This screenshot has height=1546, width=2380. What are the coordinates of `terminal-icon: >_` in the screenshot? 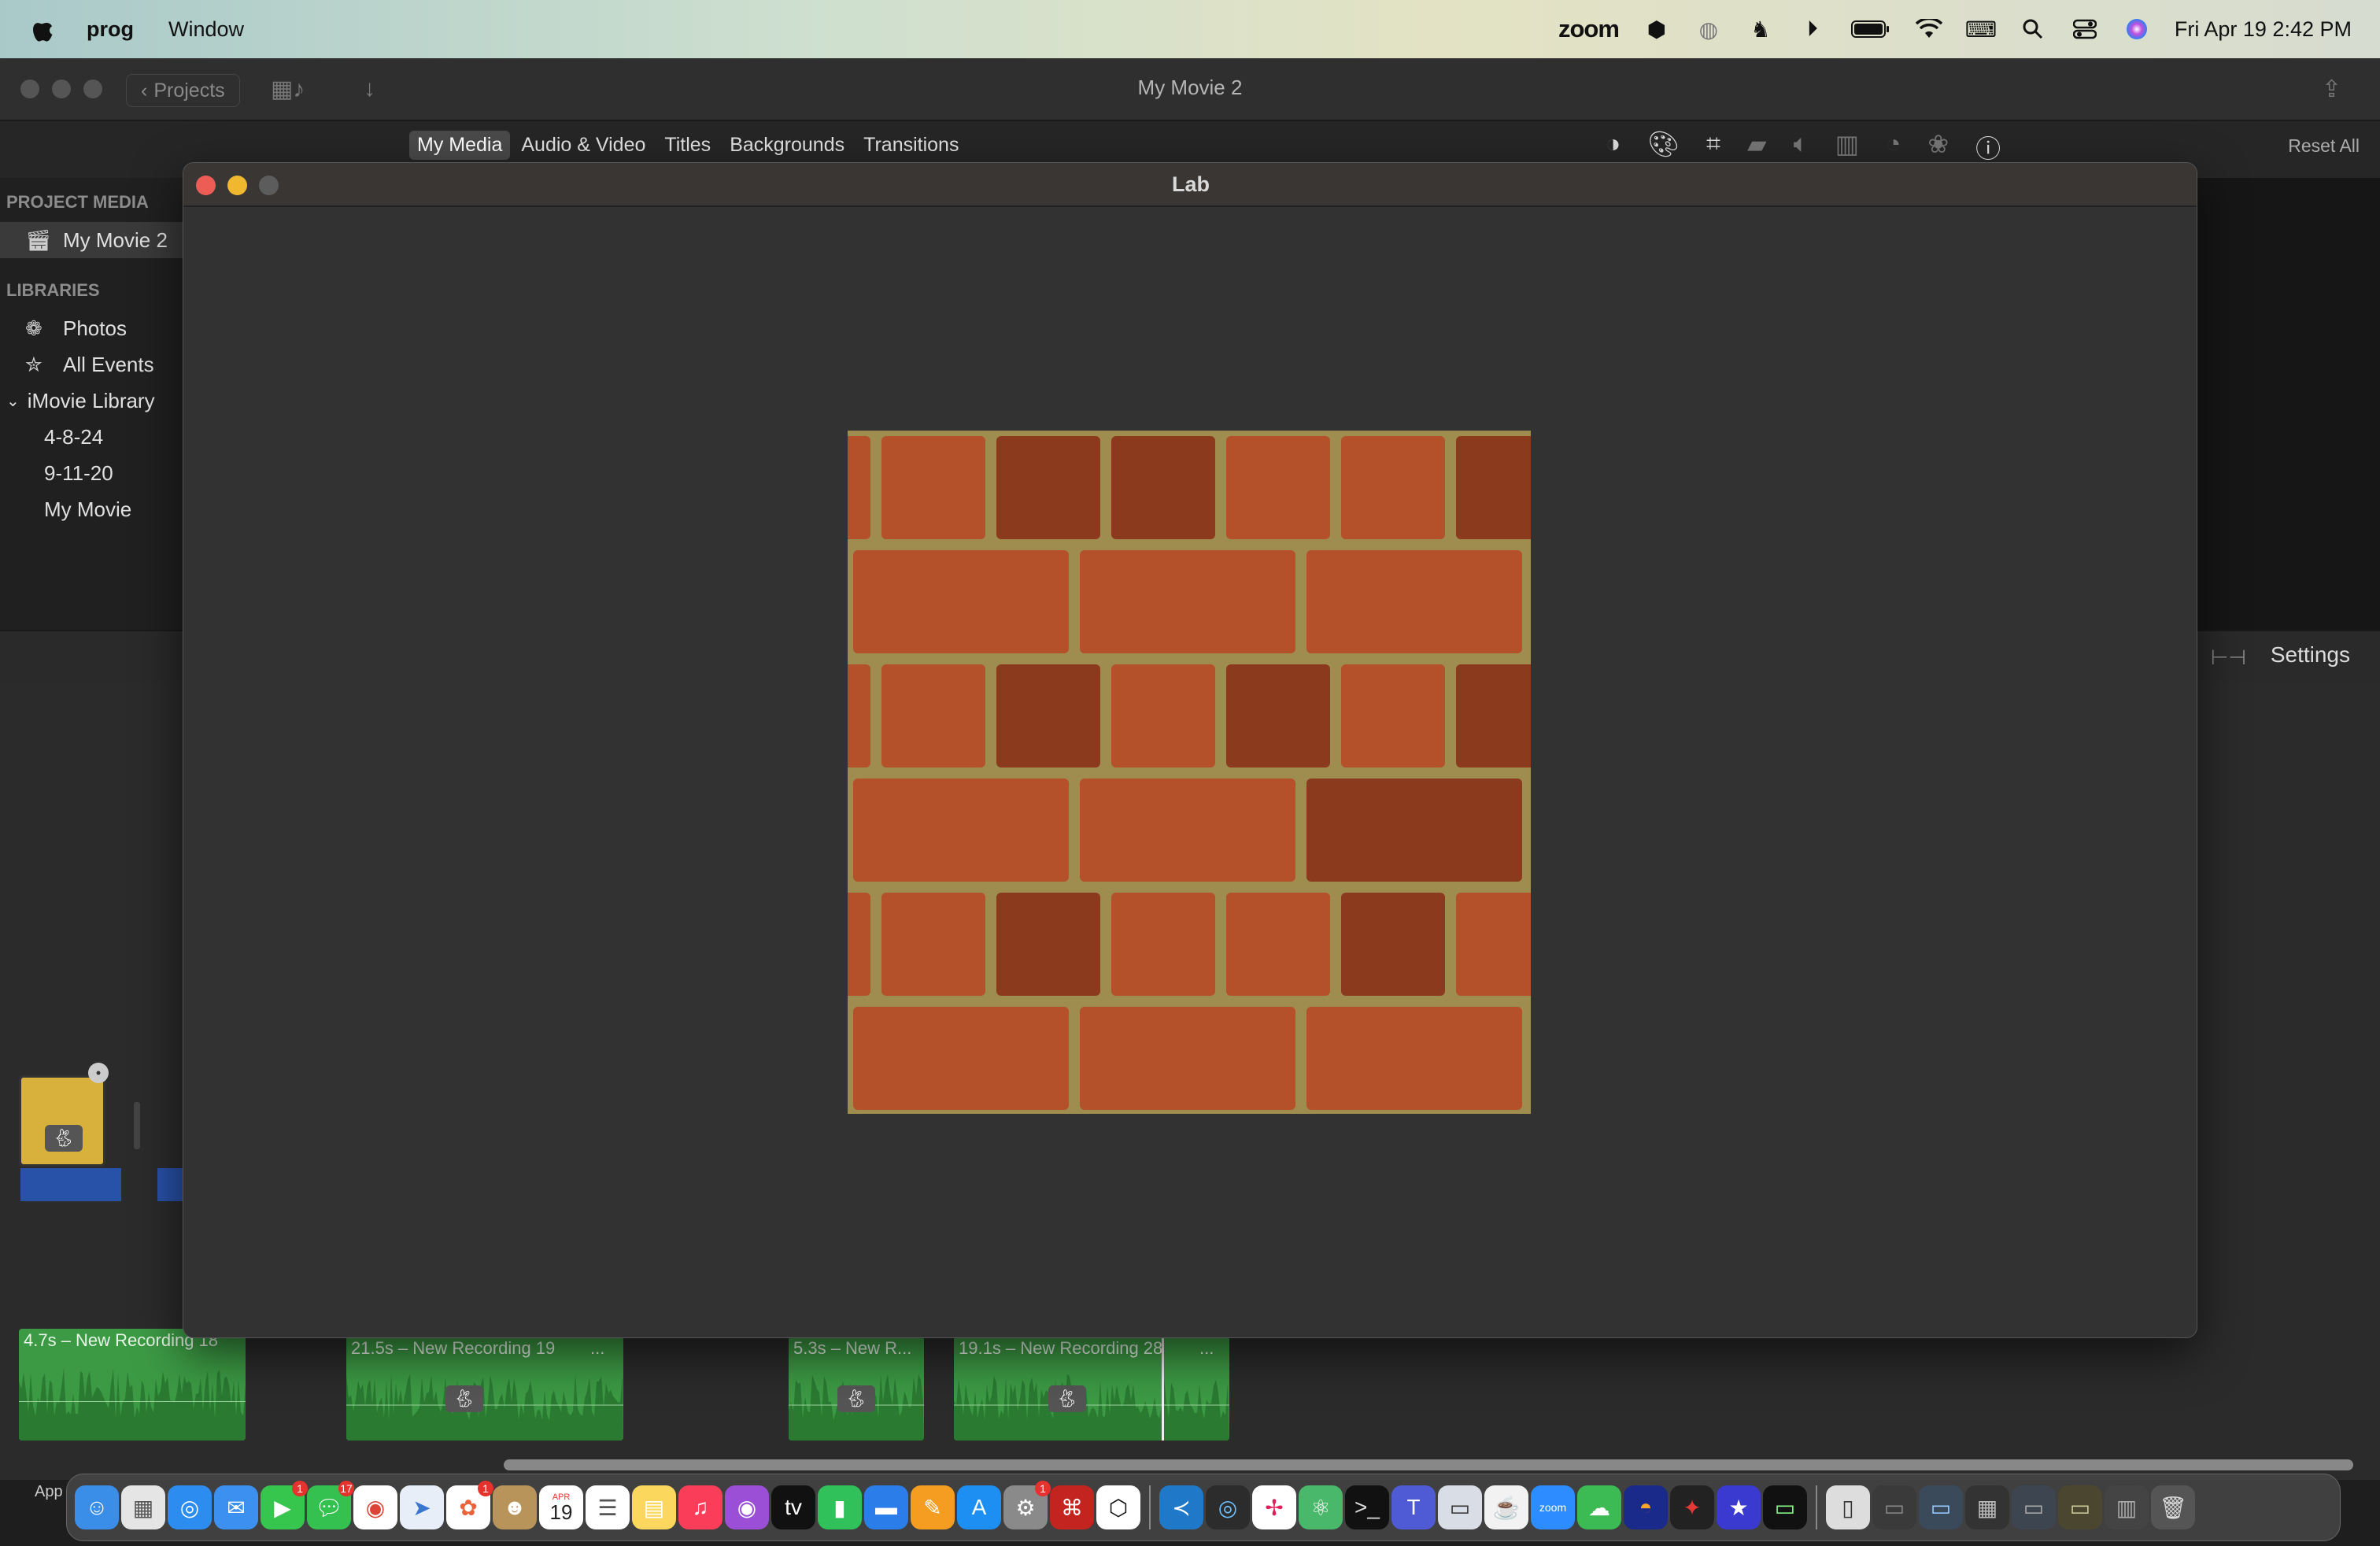 It's located at (1367, 1507).